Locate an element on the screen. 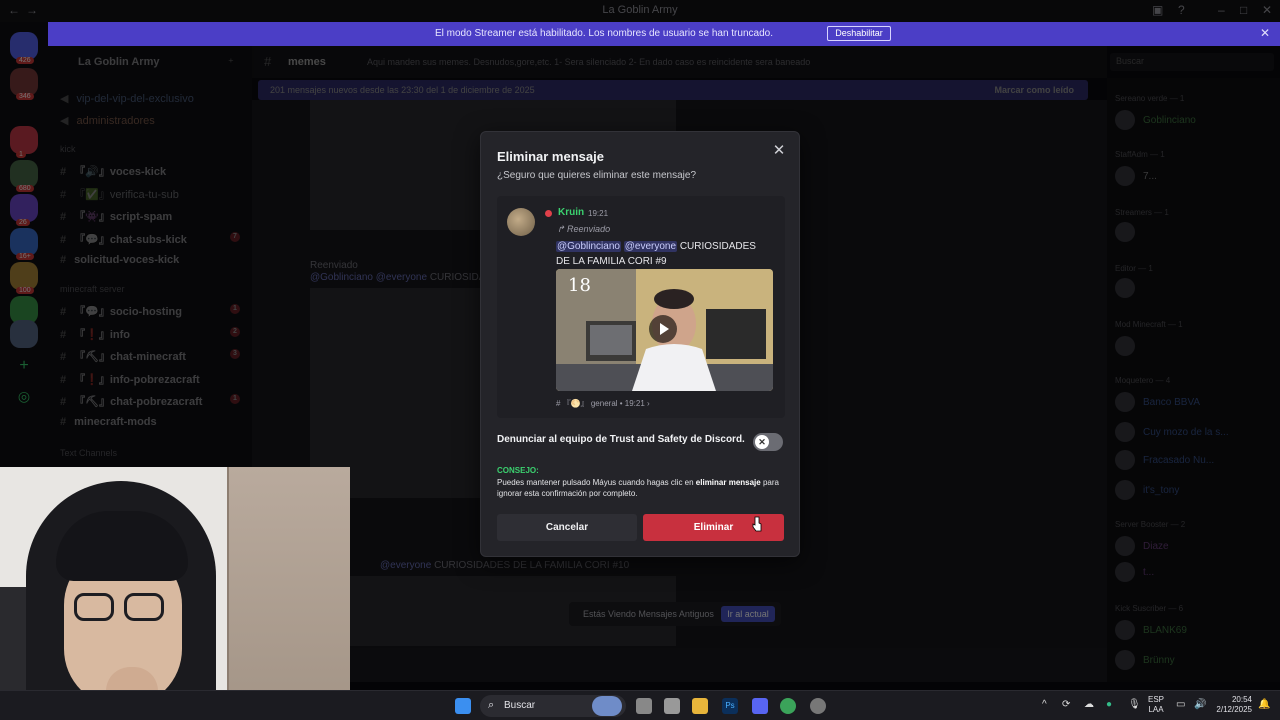 This screenshot has height=720, width=1280. server-icon: 16+ is located at coordinates (24, 244).